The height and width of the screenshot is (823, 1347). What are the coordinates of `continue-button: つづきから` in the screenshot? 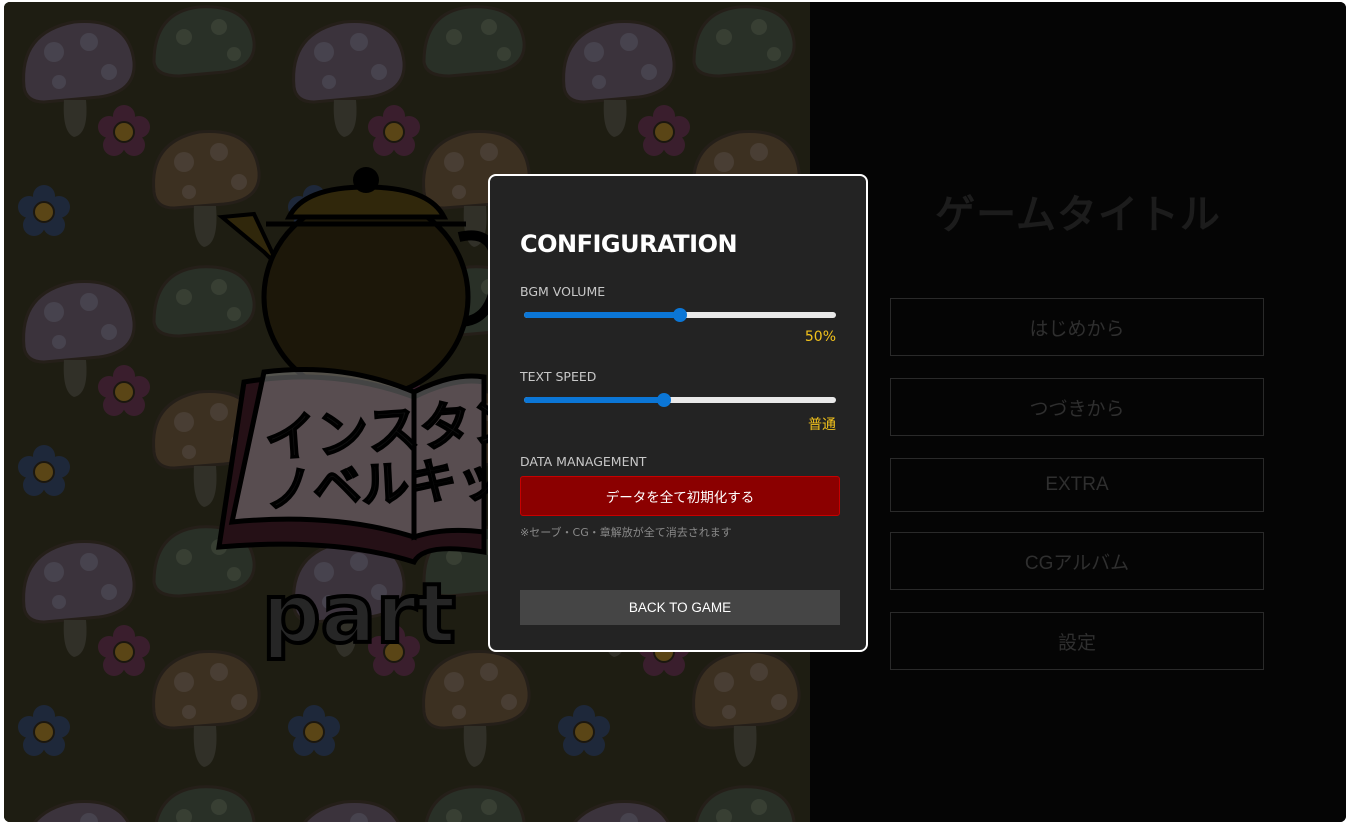 It's located at (1077, 407).